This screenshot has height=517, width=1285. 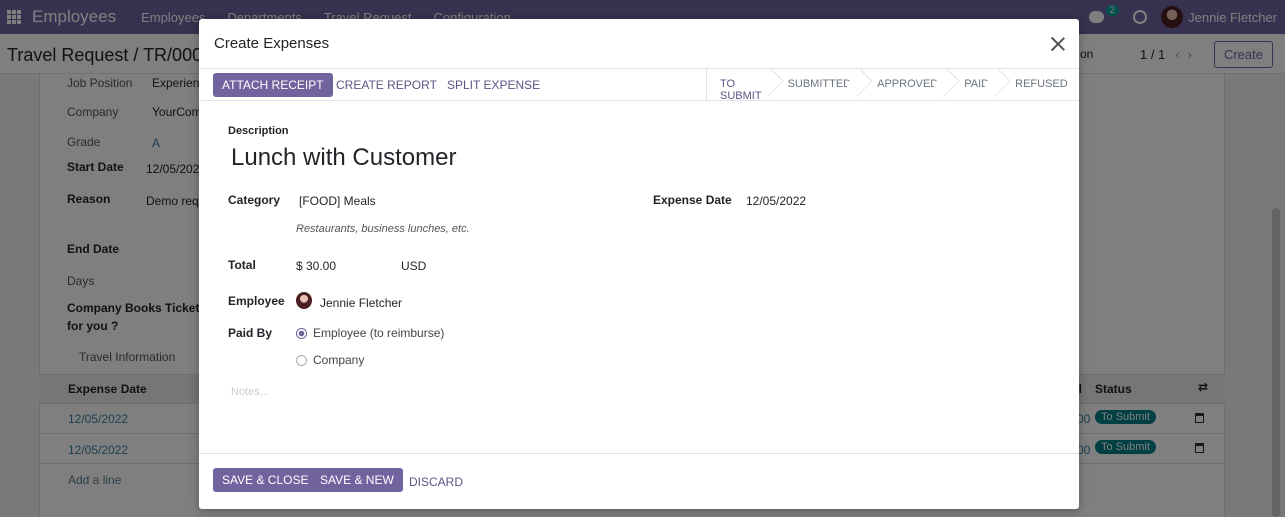 I want to click on currency-field: USD, so click(x=413, y=266).